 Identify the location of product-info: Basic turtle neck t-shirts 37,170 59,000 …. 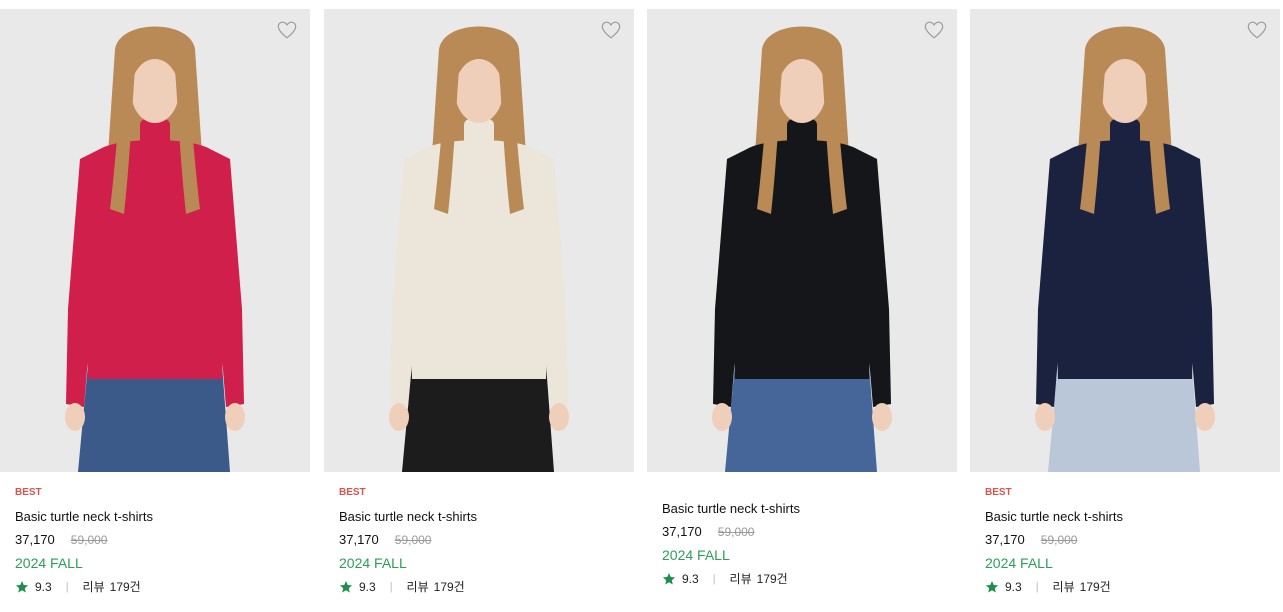
(805, 544).